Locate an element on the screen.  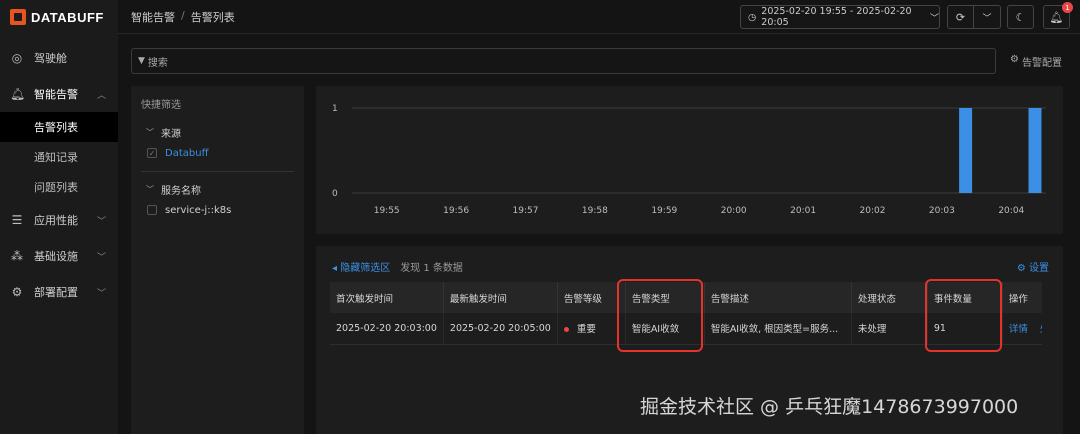
sidebar-item-cockpit: ◎ 驾驶舱 is located at coordinates (59, 58).